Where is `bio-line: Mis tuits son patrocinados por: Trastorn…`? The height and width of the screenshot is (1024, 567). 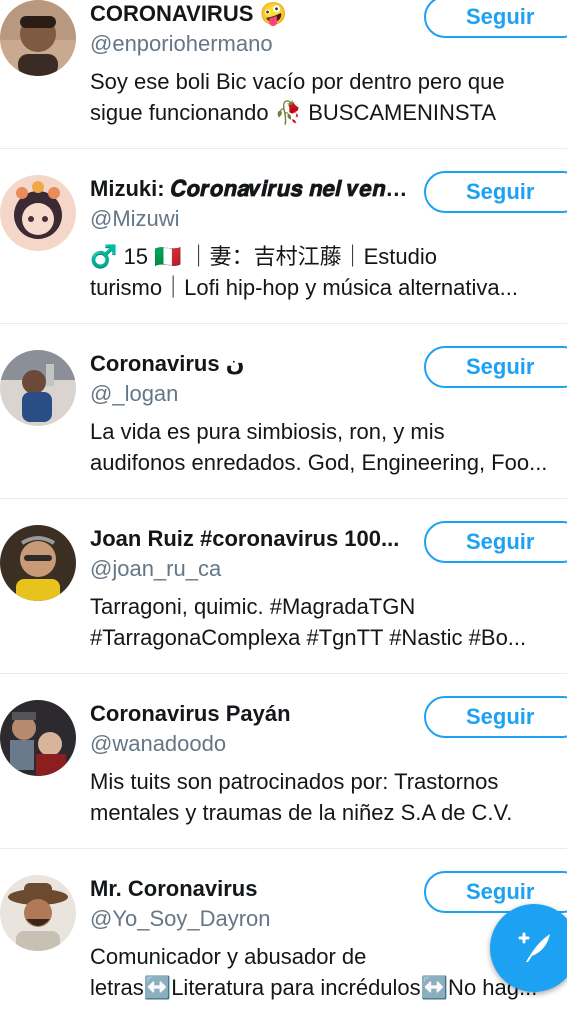 bio-line: Mis tuits son patrocinados por: Trastorn… is located at coordinates (294, 781).